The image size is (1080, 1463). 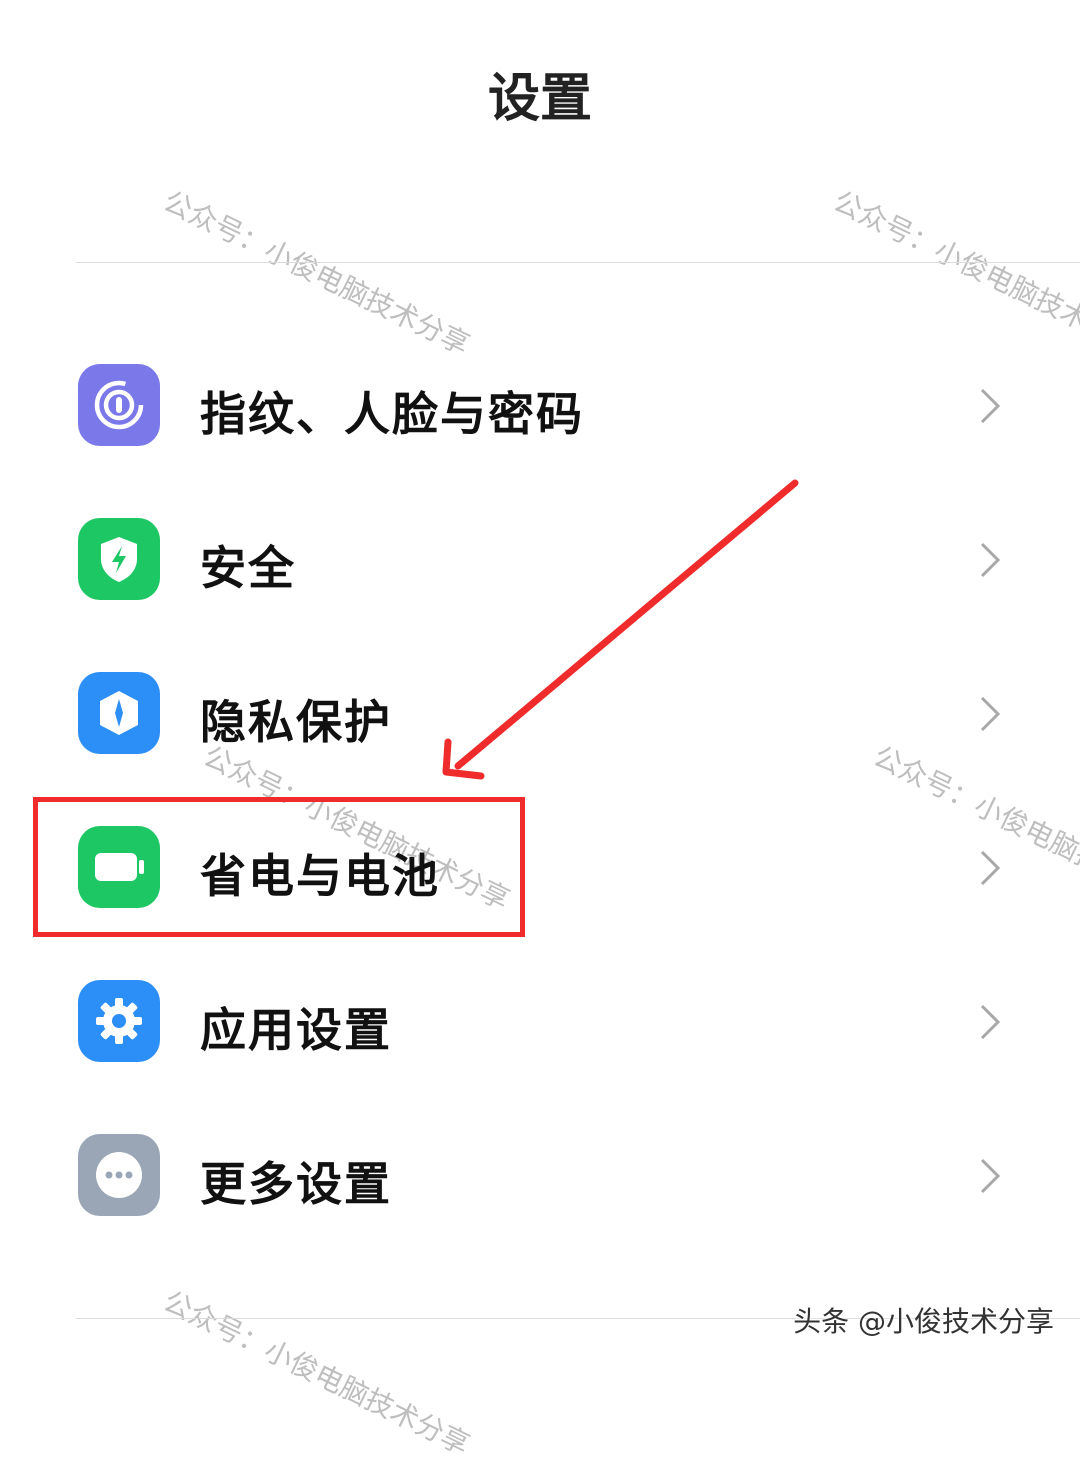 What do you see at coordinates (620, 629) in the screenshot?
I see `annotation-arrow` at bounding box center [620, 629].